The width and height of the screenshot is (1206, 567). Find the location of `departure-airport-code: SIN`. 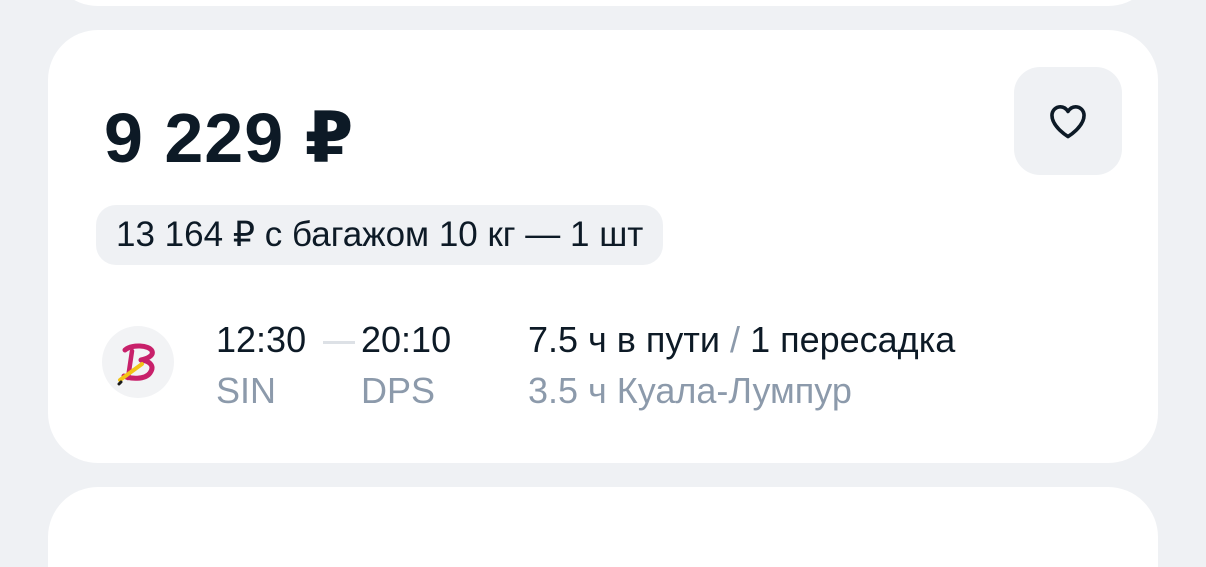

departure-airport-code: SIN is located at coordinates (246, 390).